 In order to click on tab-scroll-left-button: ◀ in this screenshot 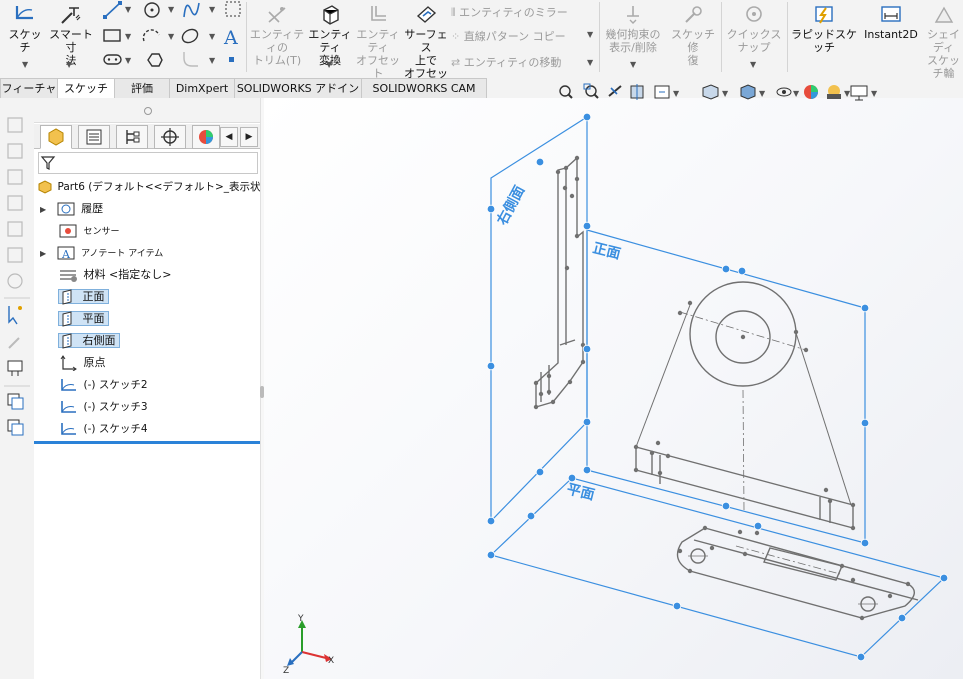, I will do `click(229, 137)`.